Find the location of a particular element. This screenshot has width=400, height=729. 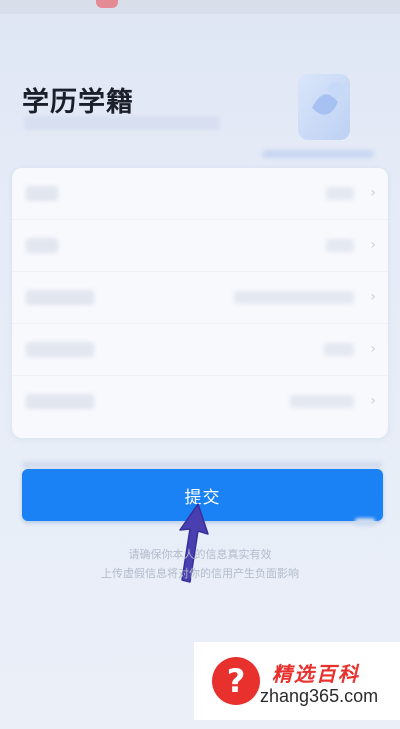

page-subtitle-blurred is located at coordinates (122, 123).